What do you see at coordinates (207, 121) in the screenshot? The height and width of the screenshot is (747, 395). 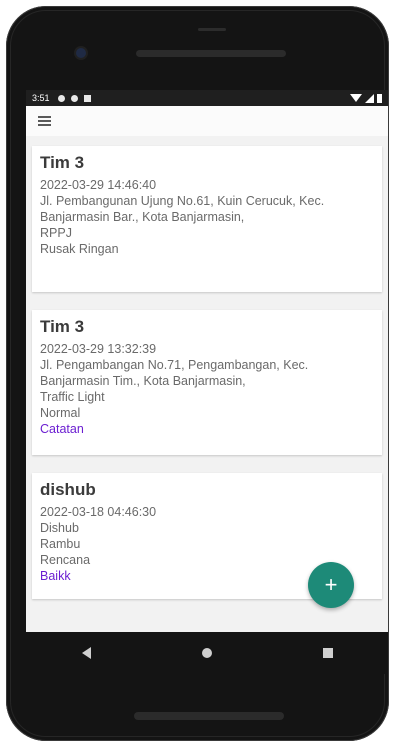 I see `app-bar` at bounding box center [207, 121].